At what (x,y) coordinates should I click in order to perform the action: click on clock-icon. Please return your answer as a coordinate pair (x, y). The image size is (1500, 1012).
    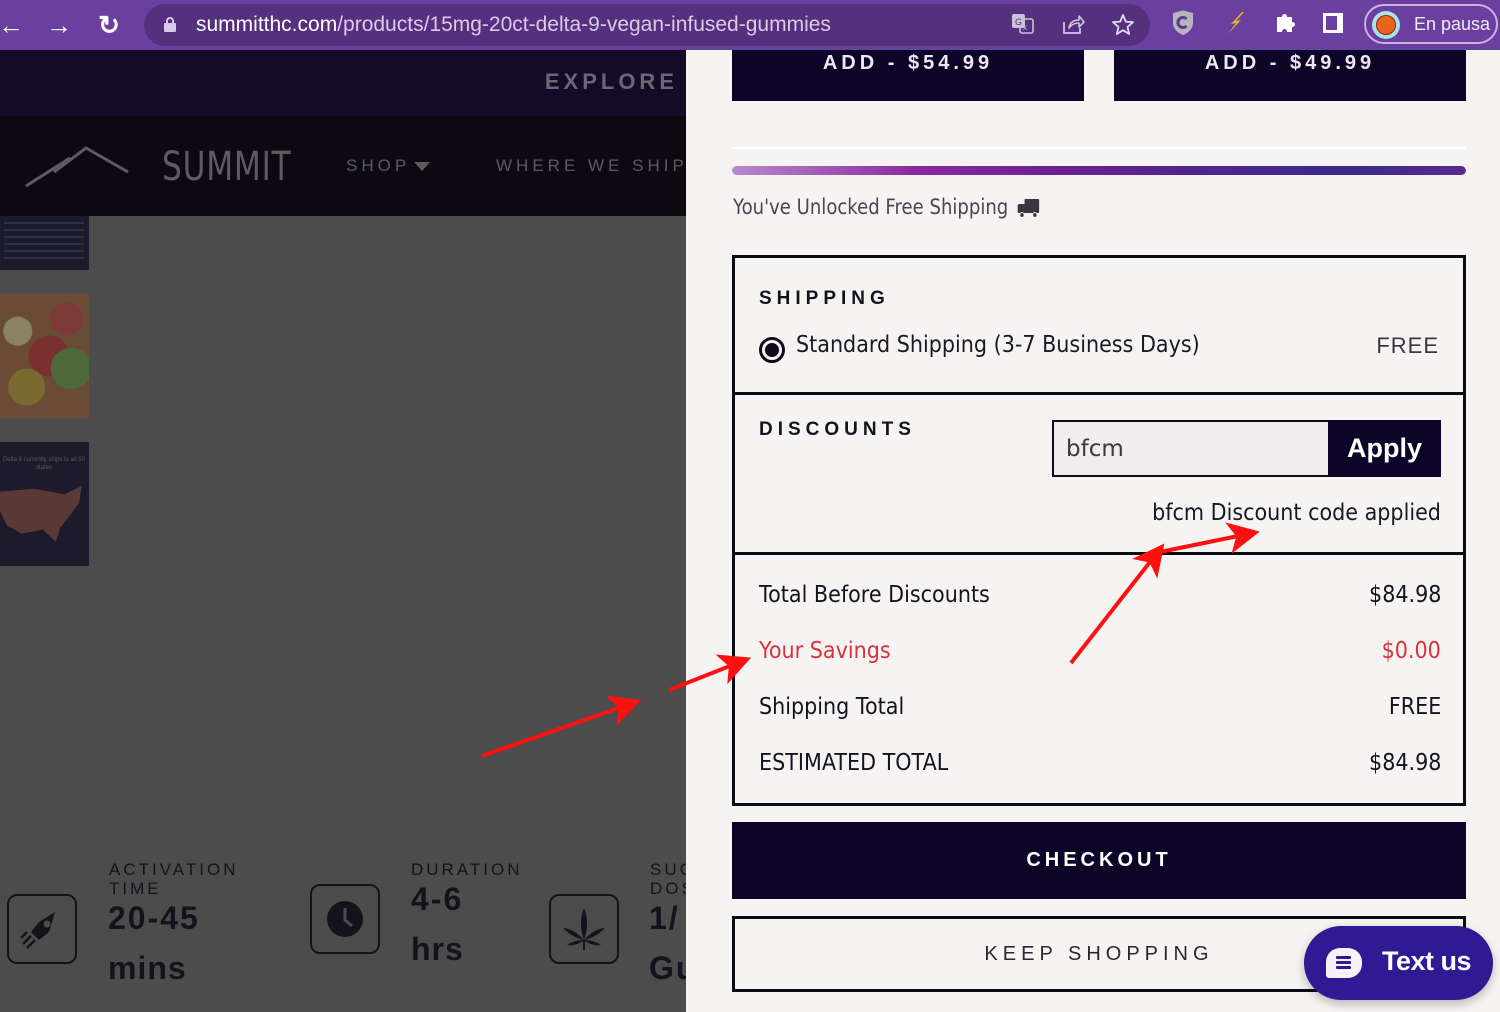
    Looking at the image, I should click on (345, 919).